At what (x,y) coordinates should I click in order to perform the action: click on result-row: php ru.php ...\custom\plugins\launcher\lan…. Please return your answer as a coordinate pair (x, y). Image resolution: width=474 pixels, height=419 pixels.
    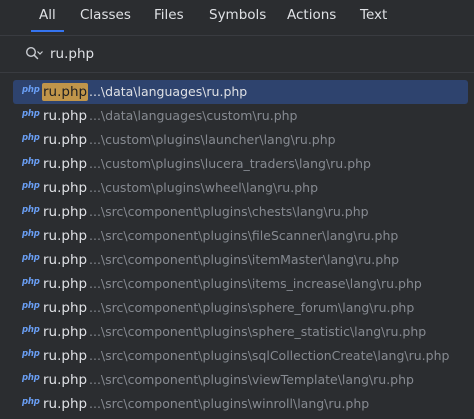
    Looking at the image, I should click on (240, 140).